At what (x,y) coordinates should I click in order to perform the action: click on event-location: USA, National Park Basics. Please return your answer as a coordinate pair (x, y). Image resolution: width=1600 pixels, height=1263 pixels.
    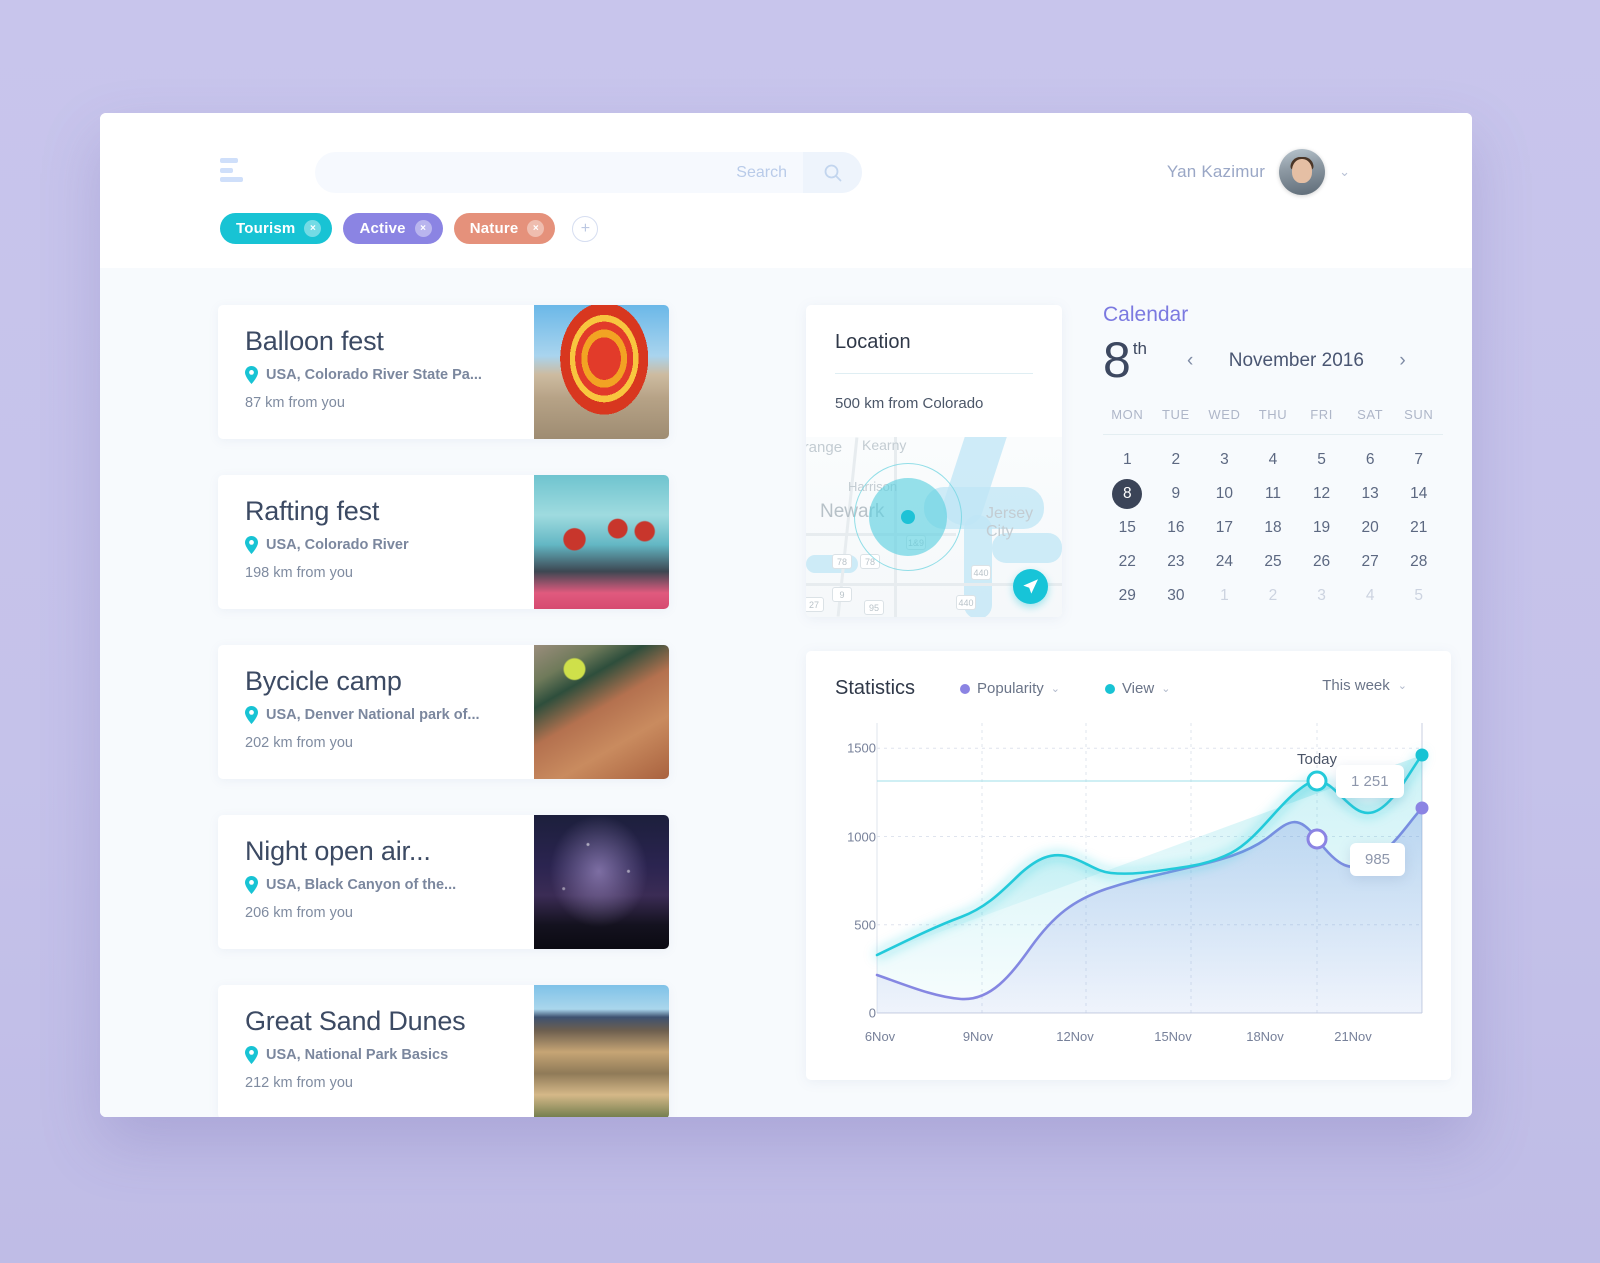
    Looking at the image, I should click on (389, 1055).